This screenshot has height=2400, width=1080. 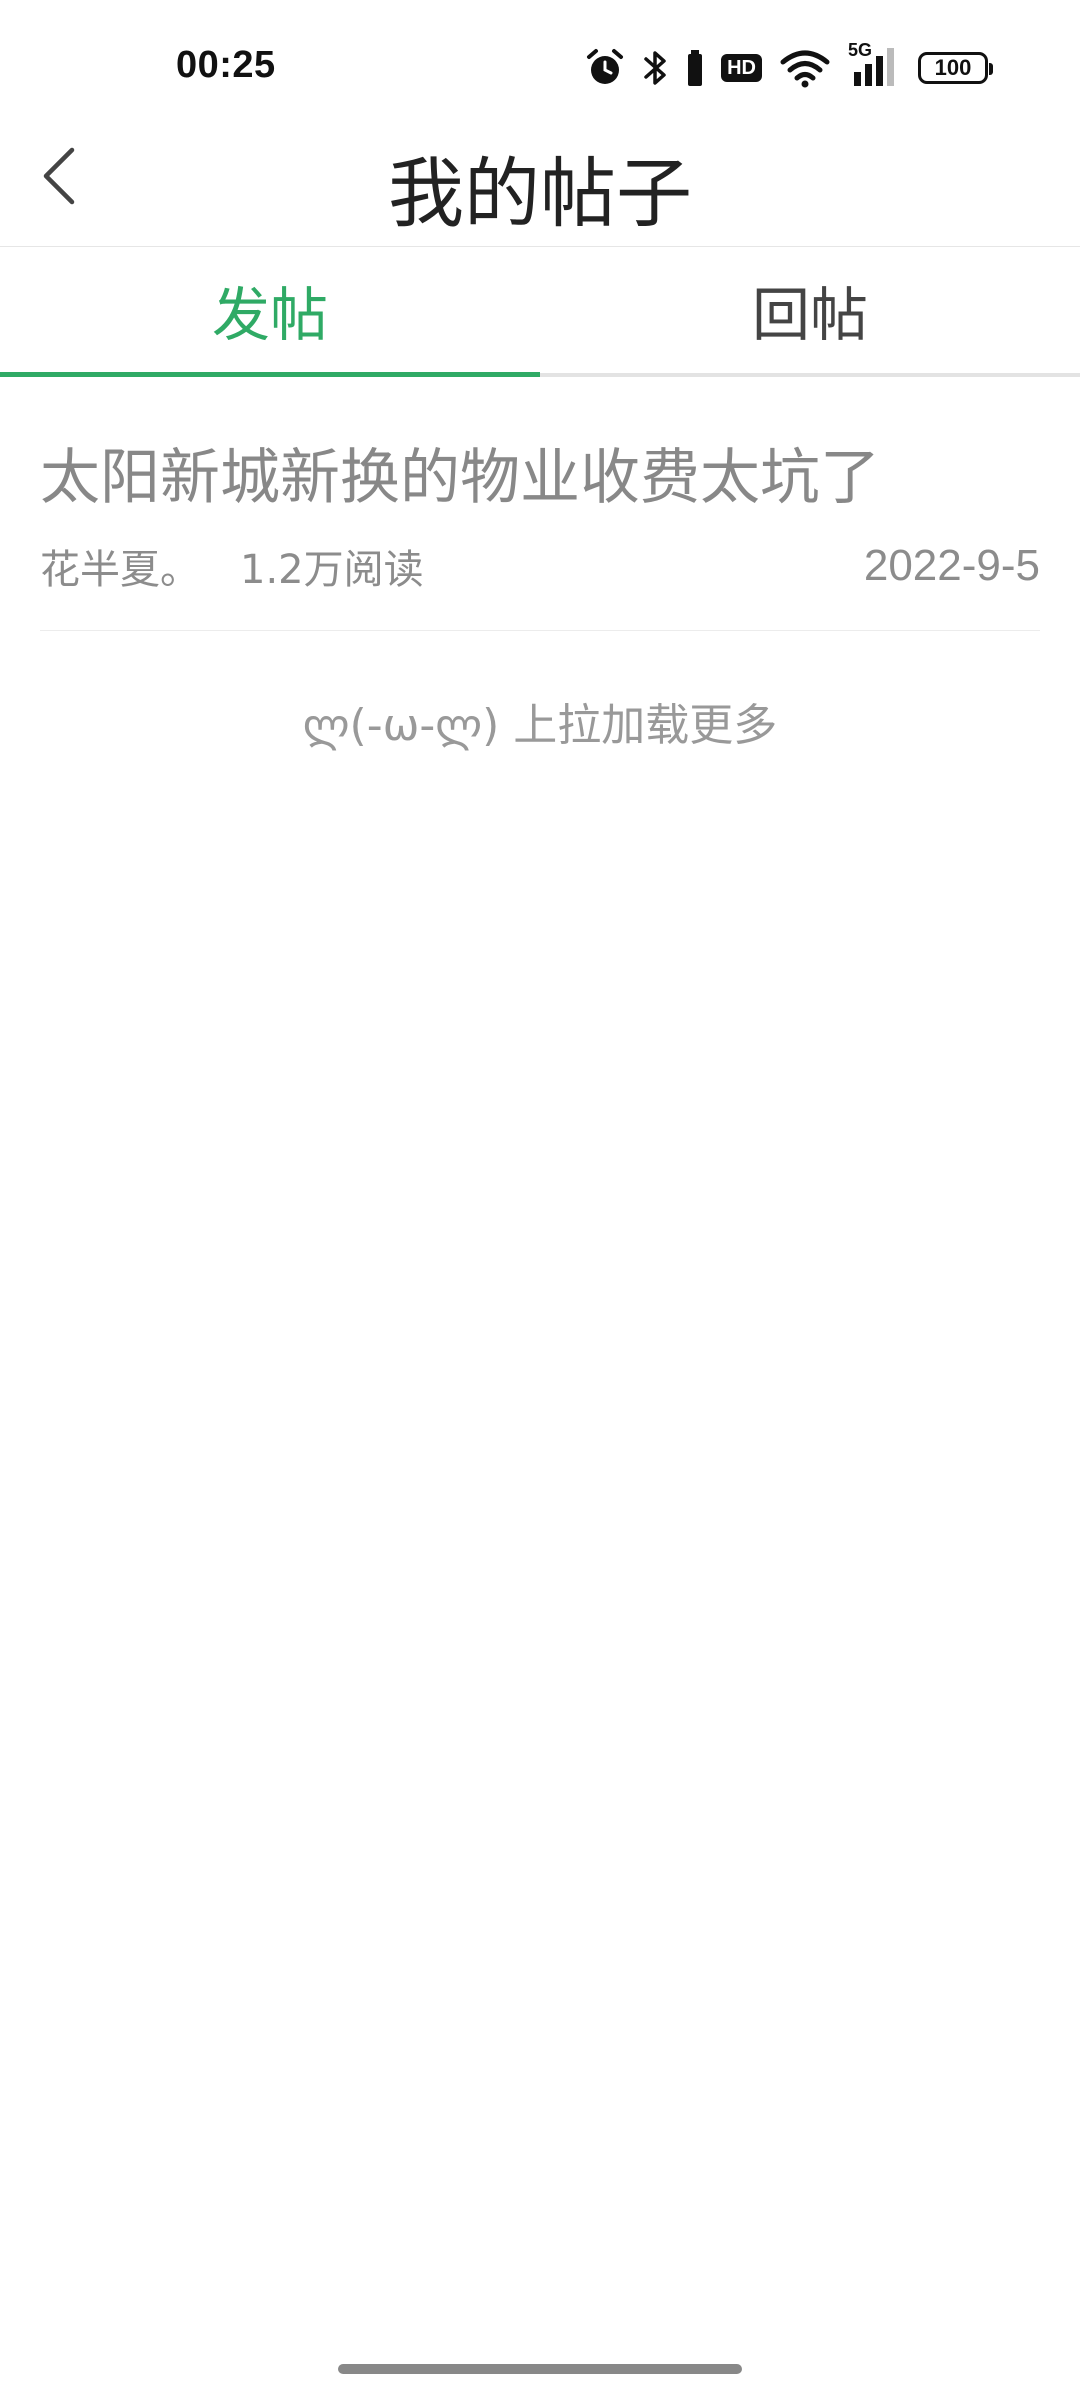 What do you see at coordinates (695, 68) in the screenshot?
I see `battery-saver-icon` at bounding box center [695, 68].